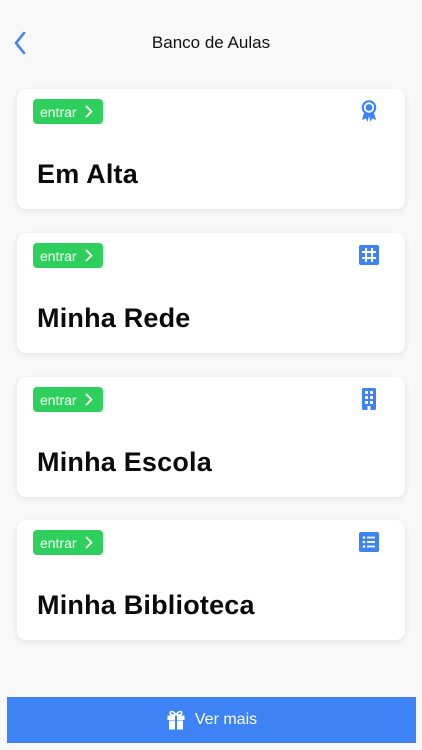 The height and width of the screenshot is (750, 422). Describe the element at coordinates (211, 580) in the screenshot. I see `card-minha-biblioteca: entrar Minha Biblioteca` at that location.